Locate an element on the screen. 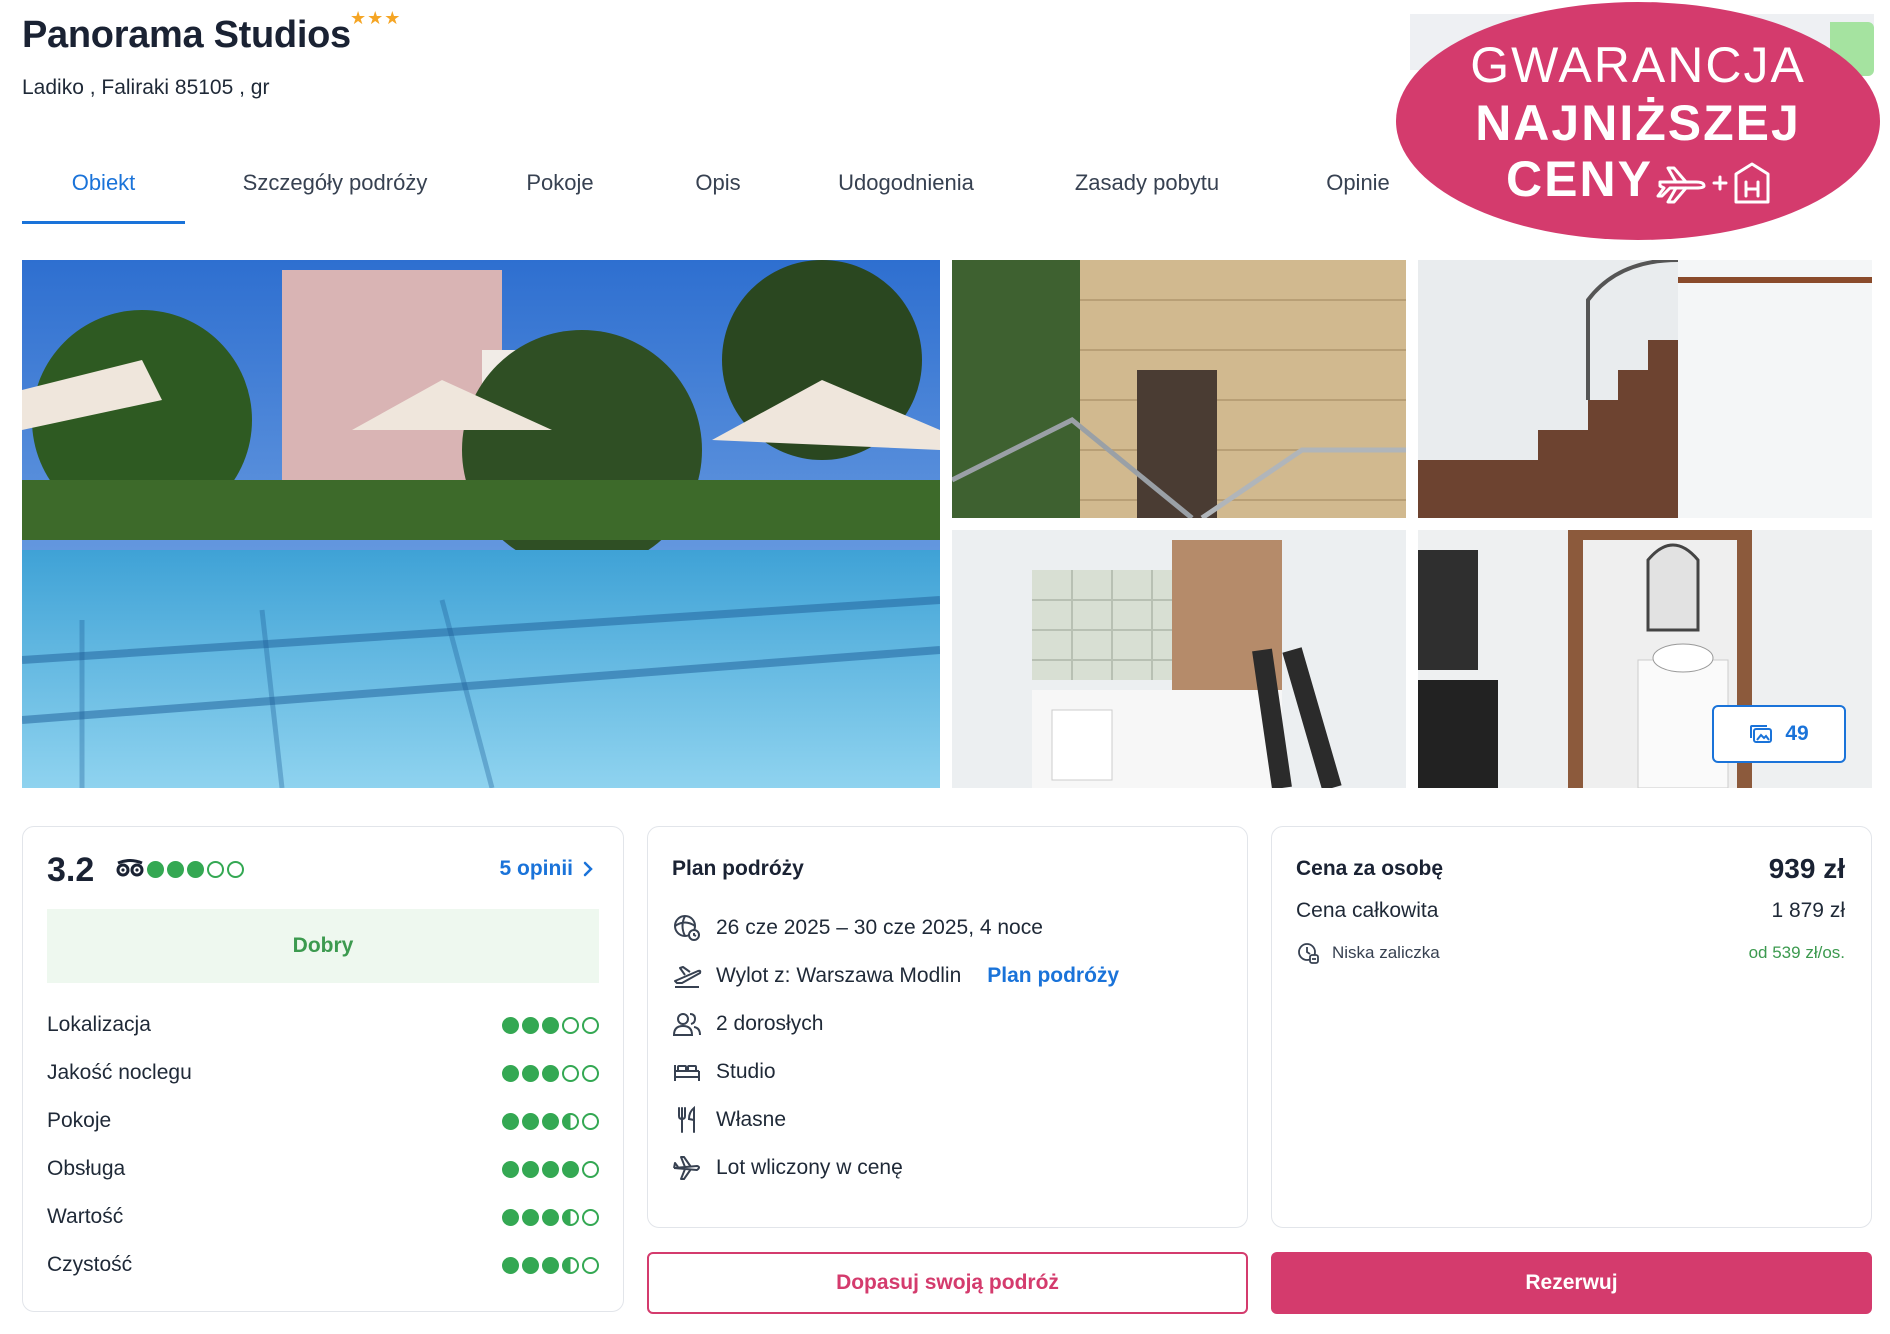  deposit-clock-icon is located at coordinates (1308, 953).